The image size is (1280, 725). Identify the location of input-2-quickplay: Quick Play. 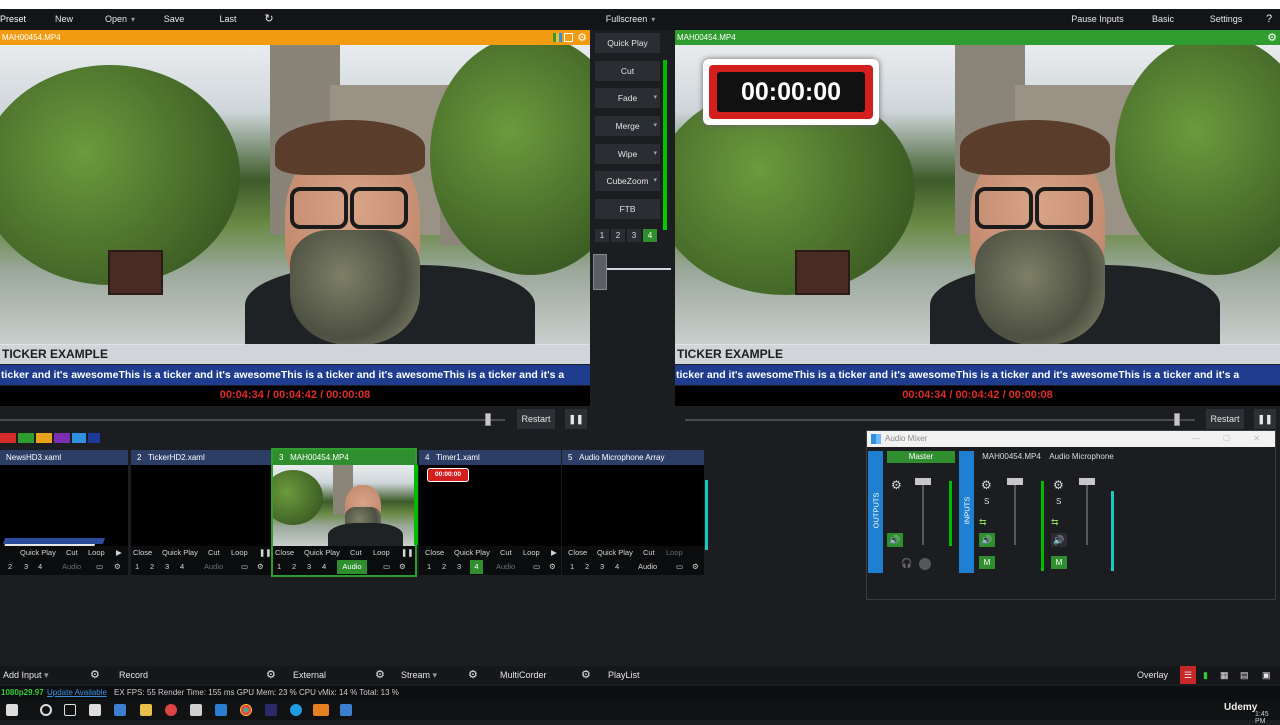
(180, 553).